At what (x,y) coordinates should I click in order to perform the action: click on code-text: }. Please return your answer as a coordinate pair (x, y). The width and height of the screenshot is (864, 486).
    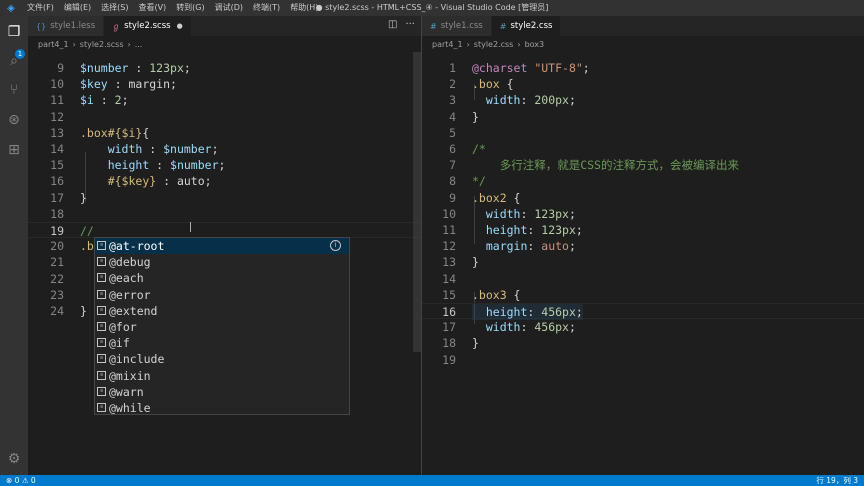
    Looking at the image, I should click on (475, 117).